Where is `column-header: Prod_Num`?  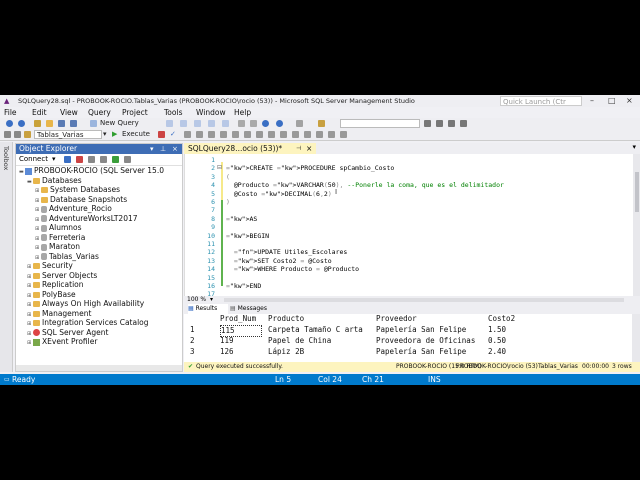 column-header: Prod_Num is located at coordinates (238, 319).